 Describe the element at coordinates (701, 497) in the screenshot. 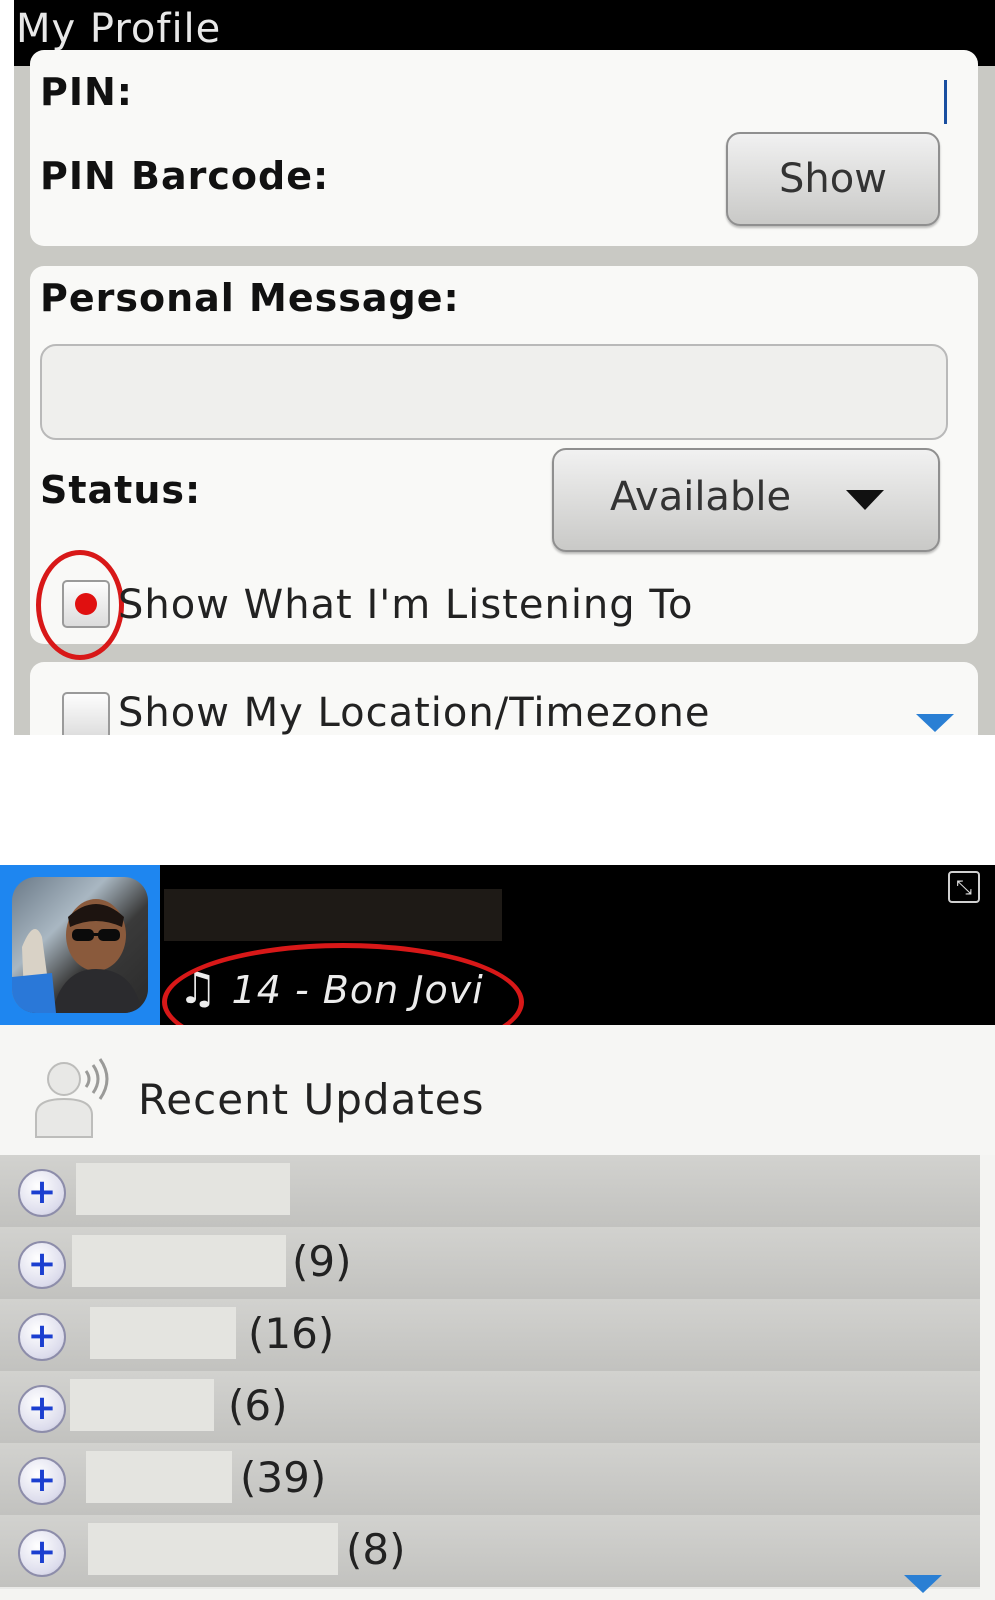

I see `status-value: Available` at that location.